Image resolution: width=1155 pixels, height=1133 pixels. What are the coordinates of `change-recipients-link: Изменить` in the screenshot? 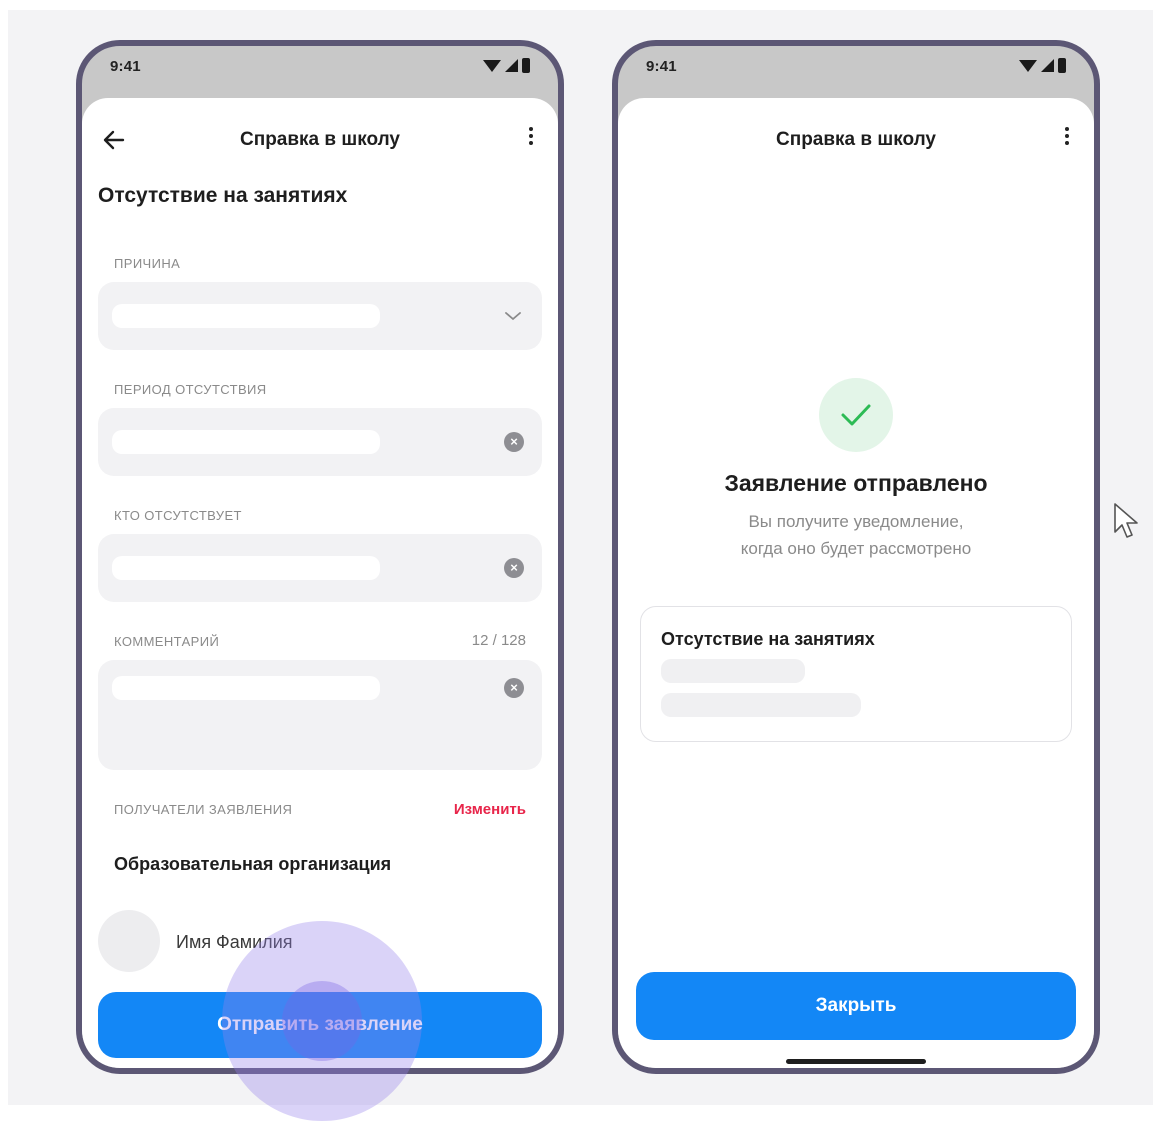 It's located at (490, 809).